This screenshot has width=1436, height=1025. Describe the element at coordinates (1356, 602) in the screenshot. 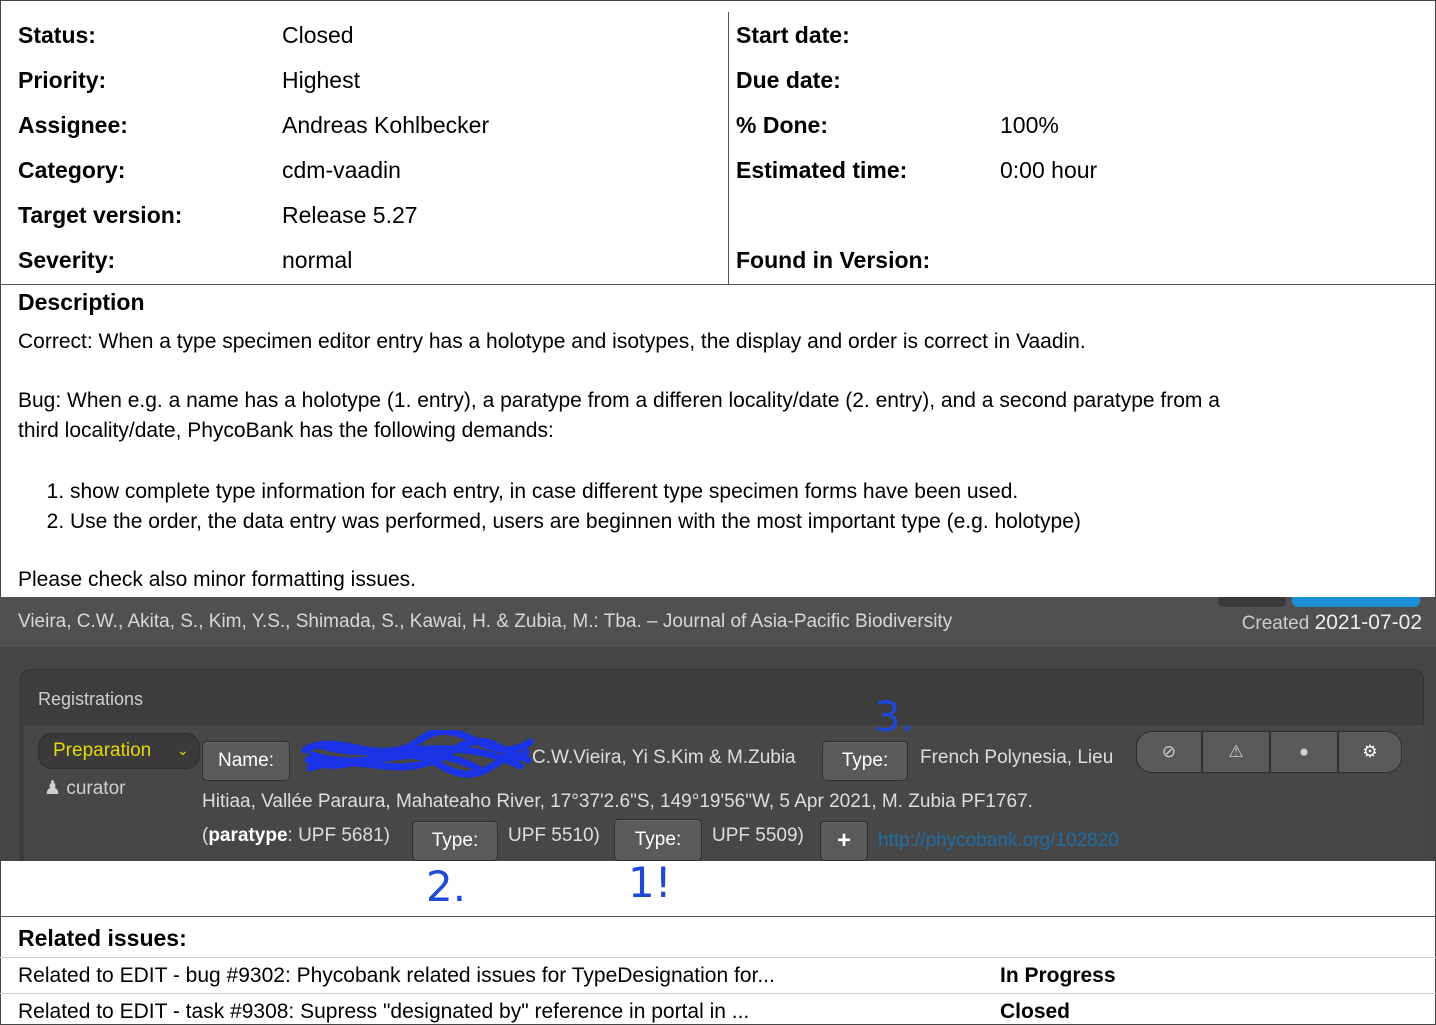

I see `screenshot-top-primary-button` at that location.